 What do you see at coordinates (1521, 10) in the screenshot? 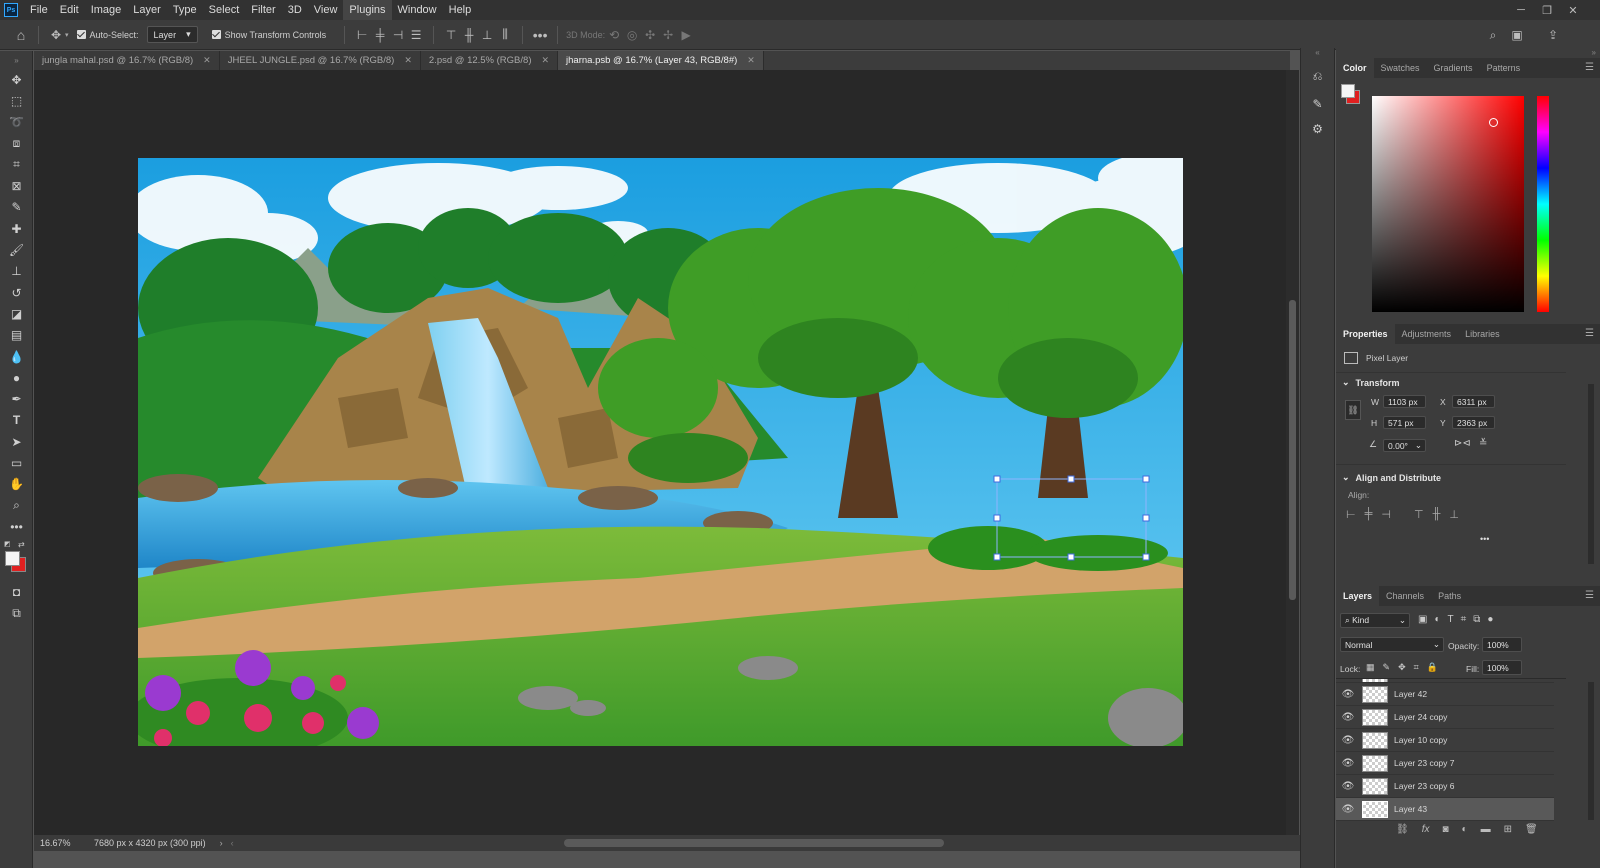
I see `minimize-icon: ─` at bounding box center [1521, 10].